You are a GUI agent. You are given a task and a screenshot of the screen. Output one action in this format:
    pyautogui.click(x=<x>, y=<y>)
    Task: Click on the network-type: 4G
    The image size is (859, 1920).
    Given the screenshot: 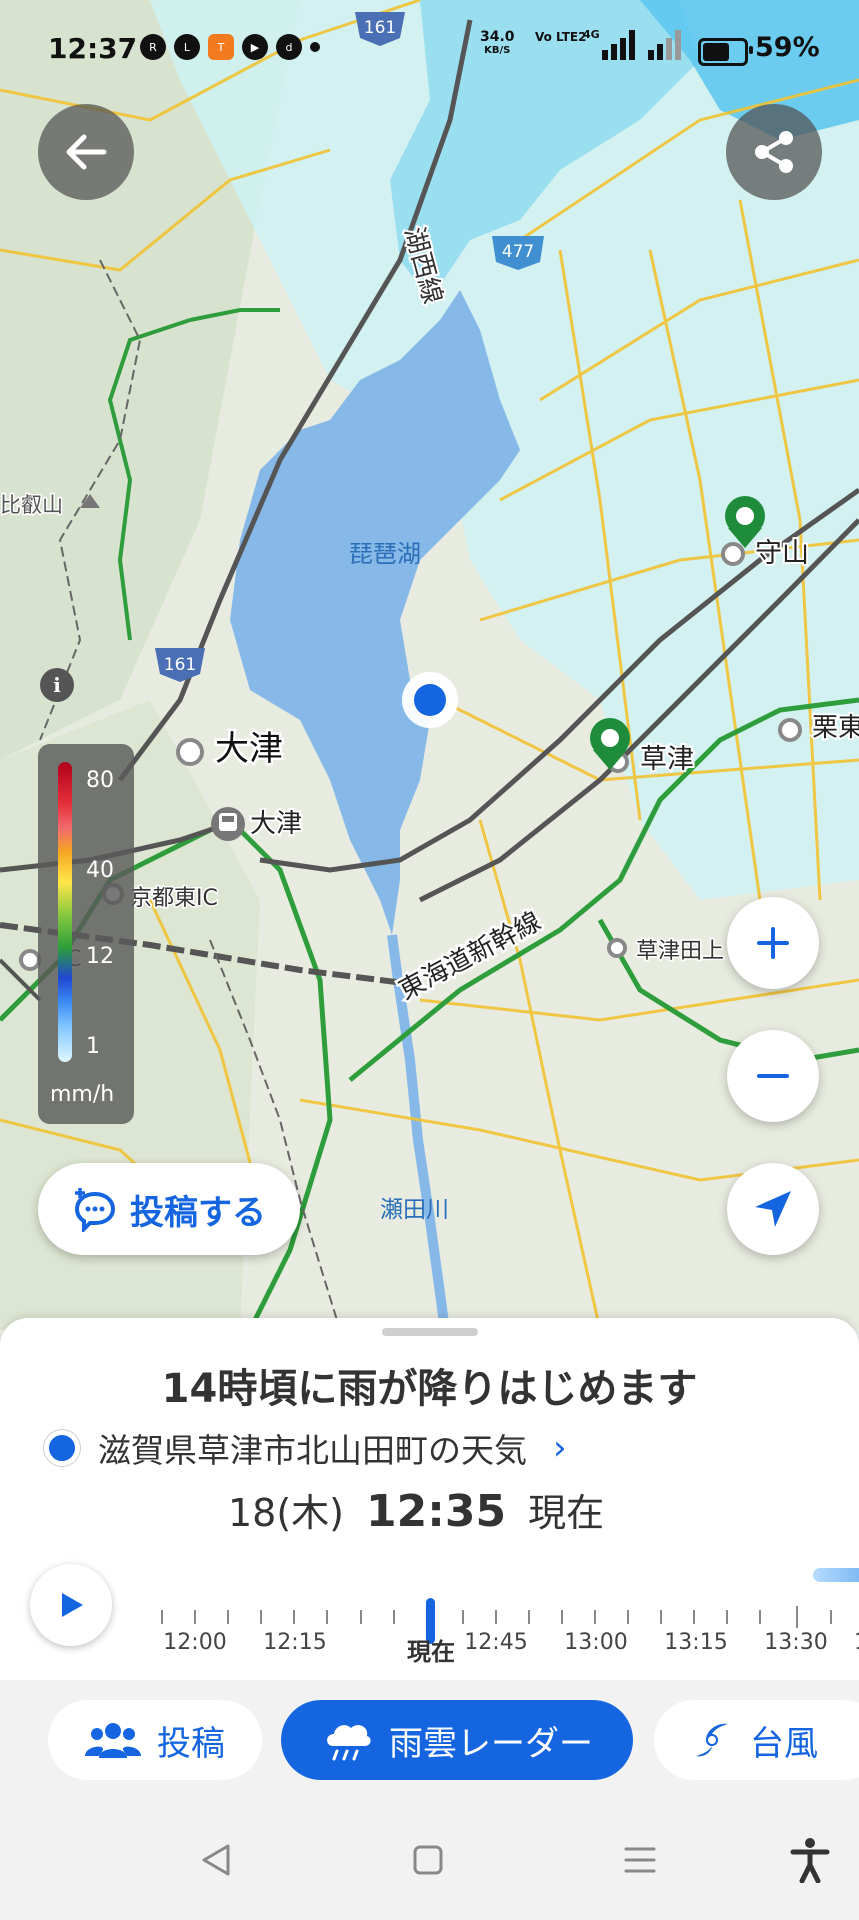 What is the action you would take?
    pyautogui.click(x=591, y=34)
    